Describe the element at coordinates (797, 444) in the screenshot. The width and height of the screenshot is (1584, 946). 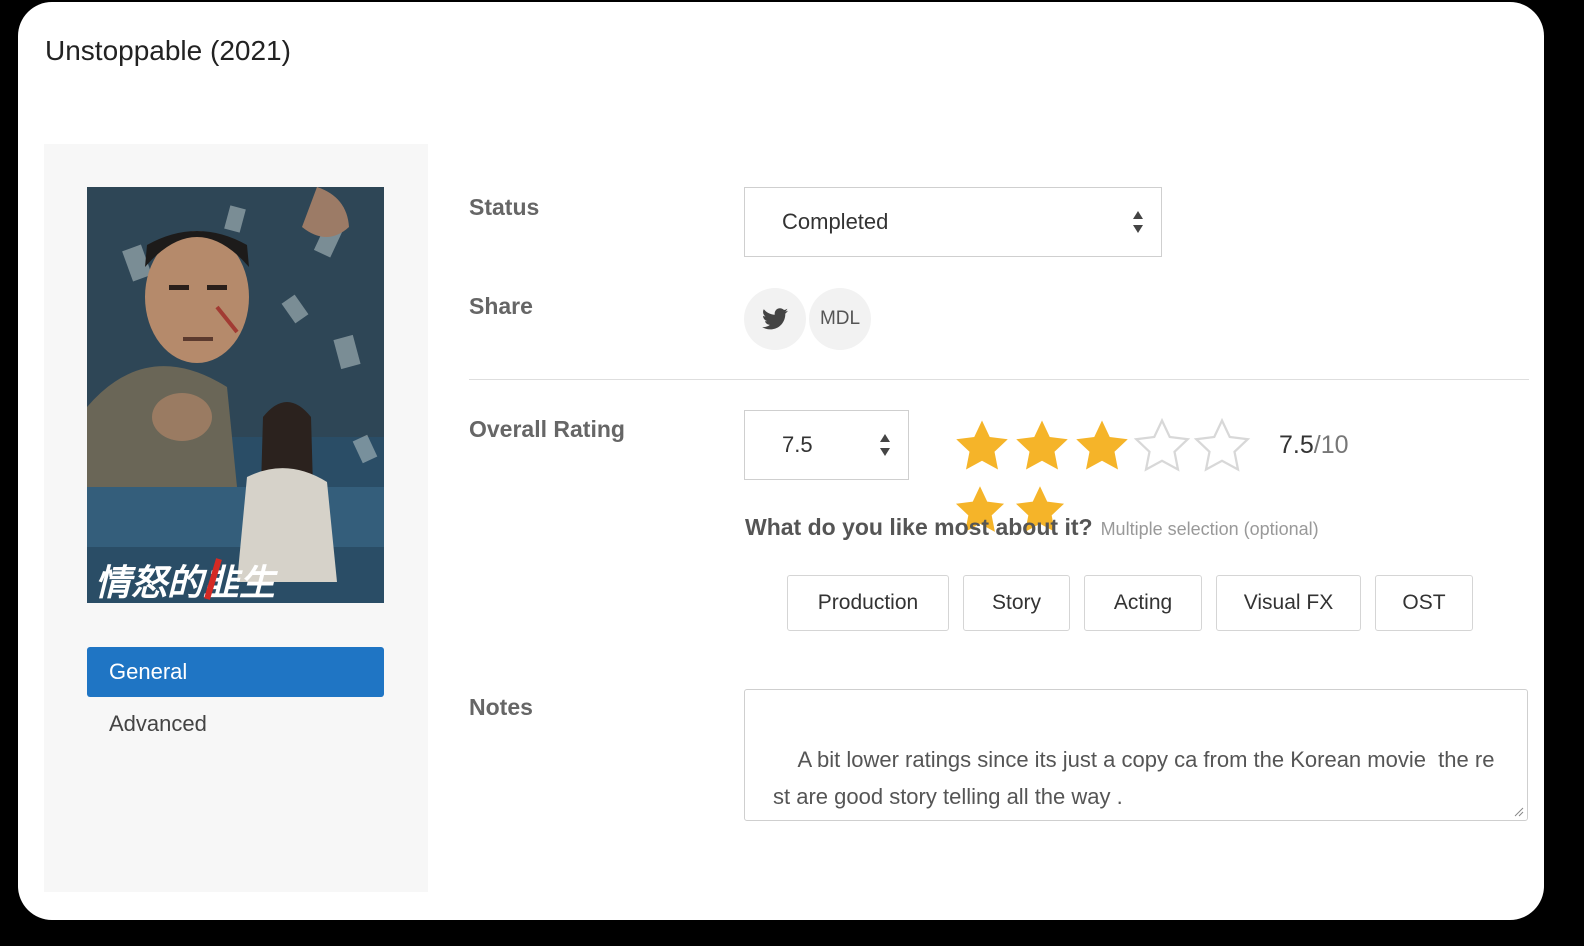
I see `rating-select-value: 7.5` at that location.